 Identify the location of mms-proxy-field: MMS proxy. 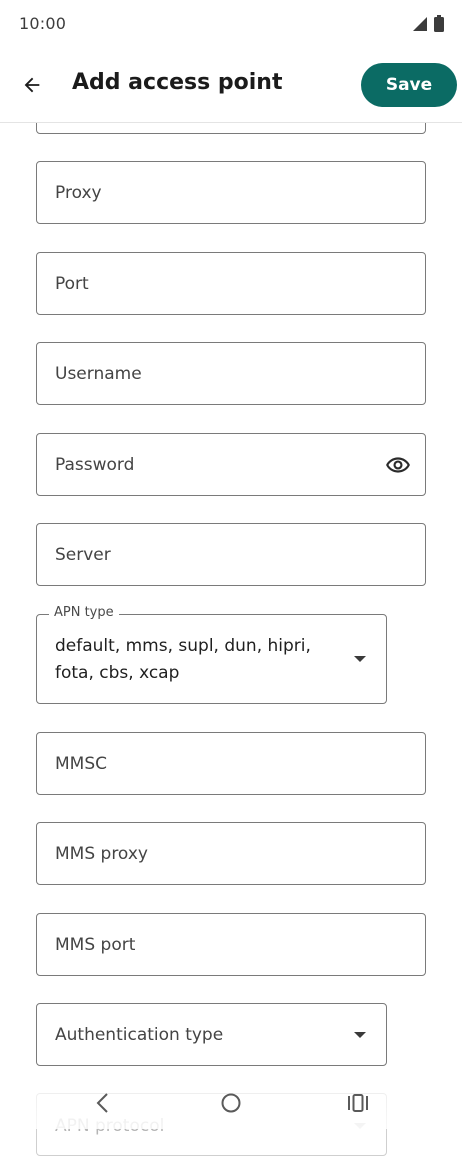
(231, 853).